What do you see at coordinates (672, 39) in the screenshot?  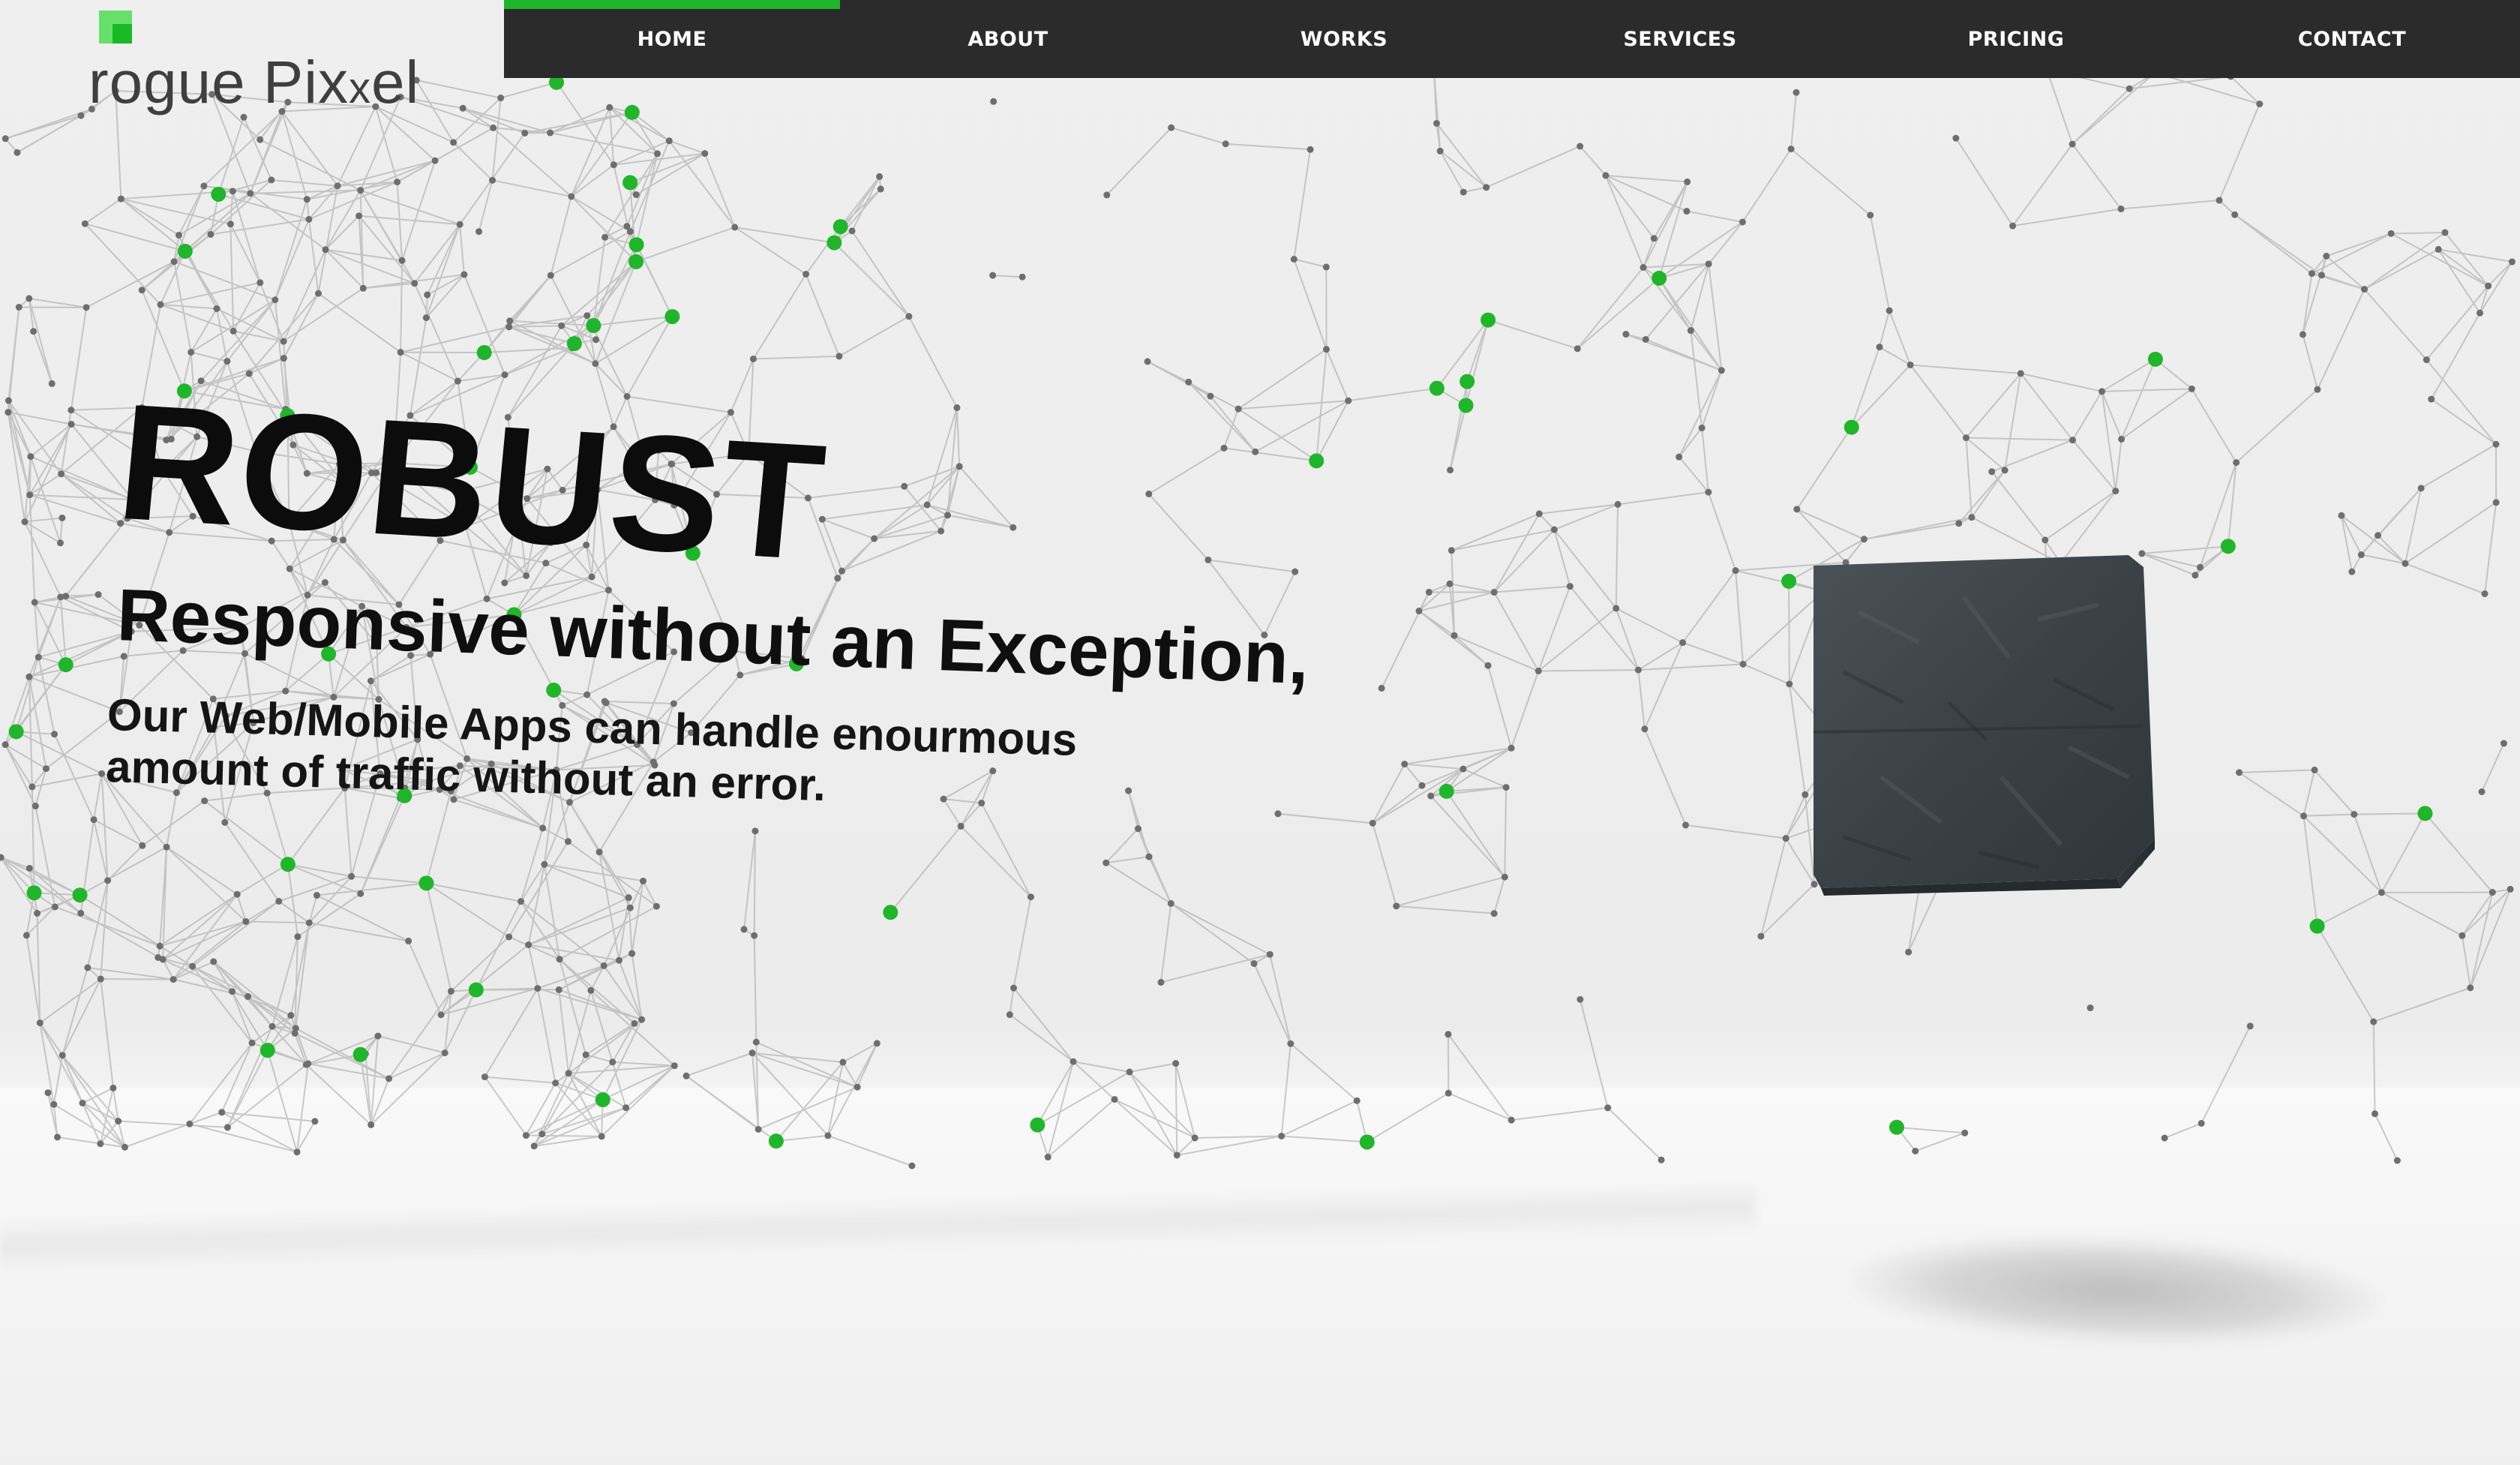 I see `nav-item-home: HOME` at bounding box center [672, 39].